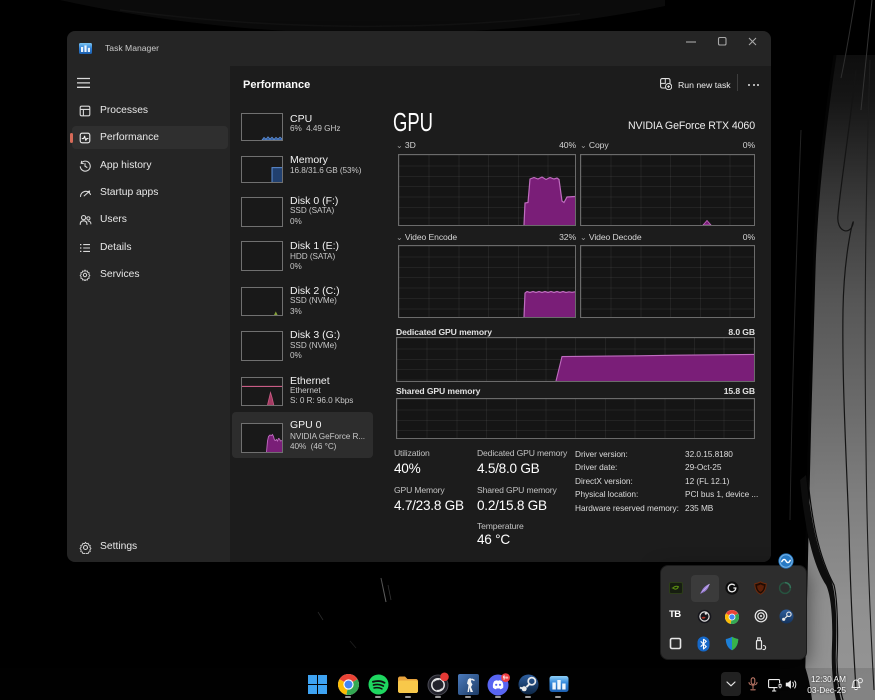 The width and height of the screenshot is (875, 700). What do you see at coordinates (505, 678) in the screenshot?
I see `svg-text: 9+` at bounding box center [505, 678].